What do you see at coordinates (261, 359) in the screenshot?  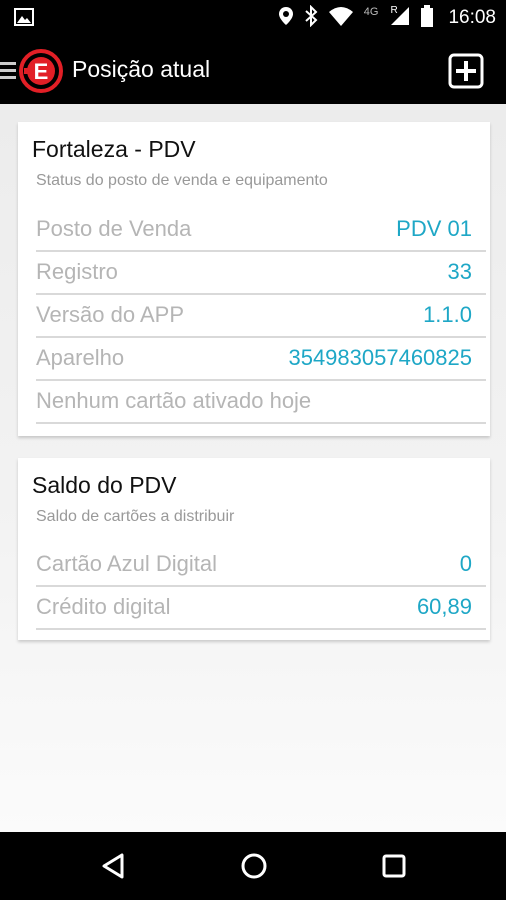 I see `row-aparelho: Aparelho 354983057460825` at bounding box center [261, 359].